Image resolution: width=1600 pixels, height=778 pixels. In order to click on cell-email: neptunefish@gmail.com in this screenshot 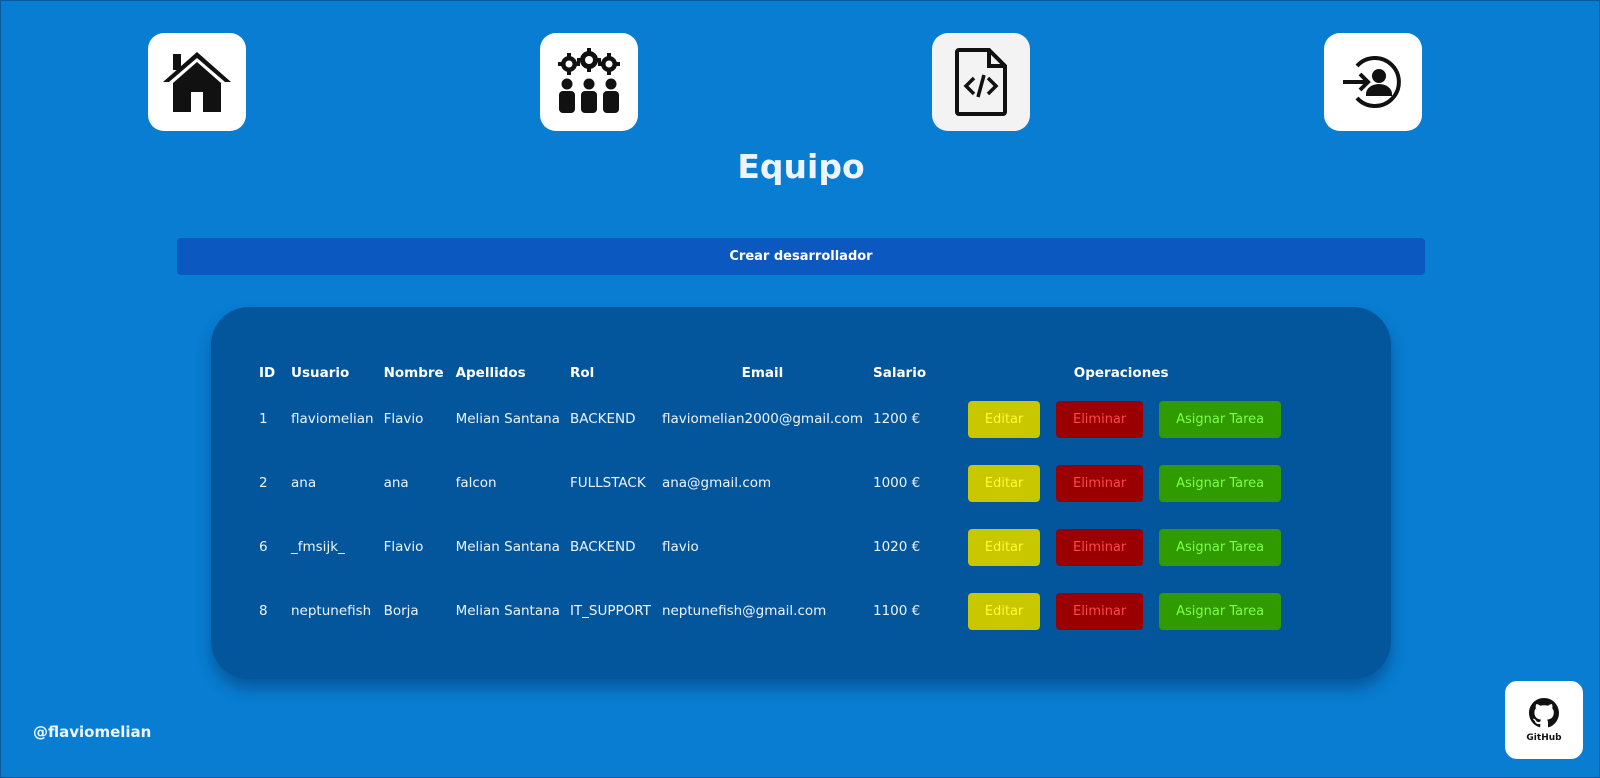, I will do `click(744, 611)`.